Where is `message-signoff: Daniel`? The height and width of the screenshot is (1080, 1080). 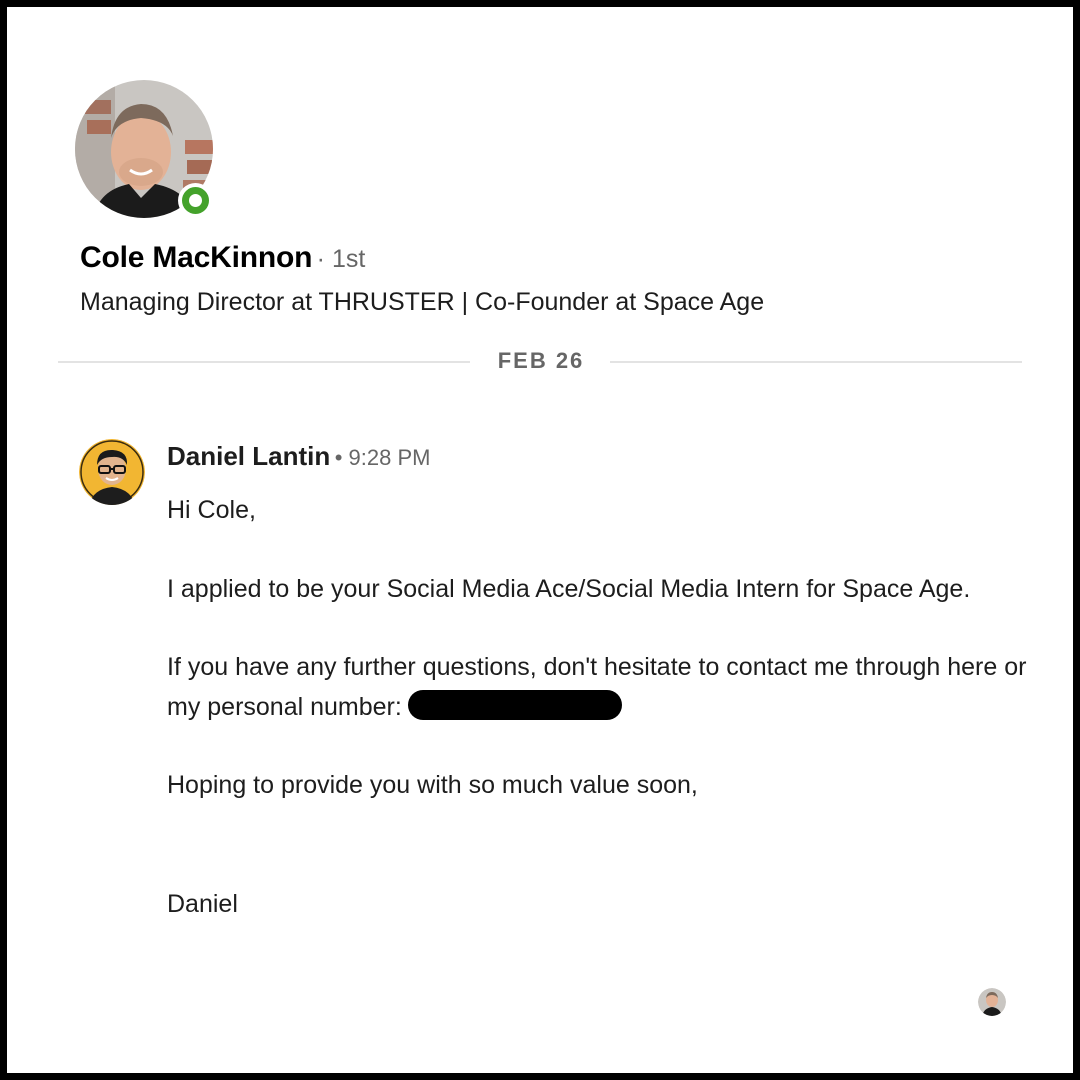 message-signoff: Daniel is located at coordinates (202, 903).